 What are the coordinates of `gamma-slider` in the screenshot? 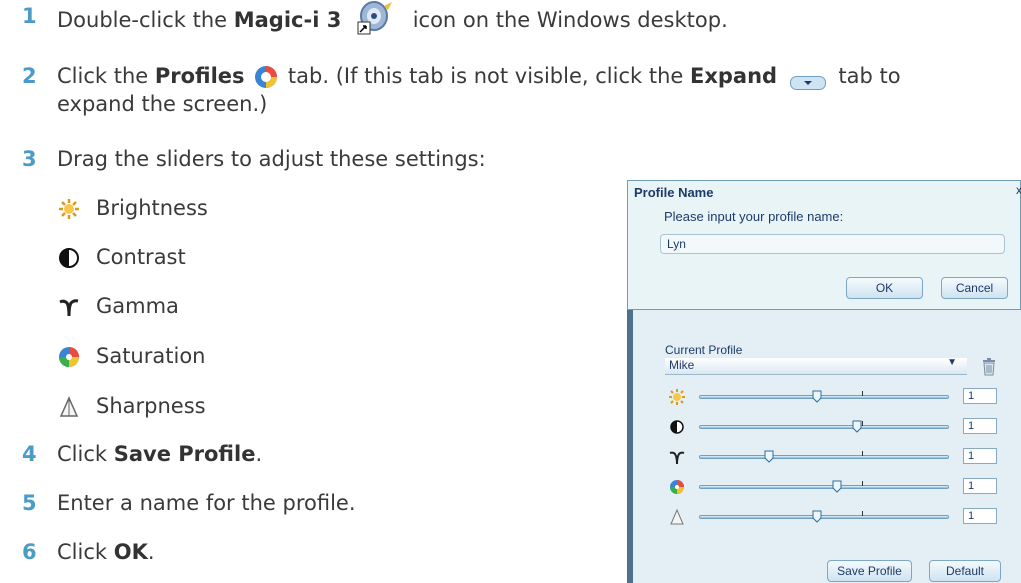 It's located at (824, 455).